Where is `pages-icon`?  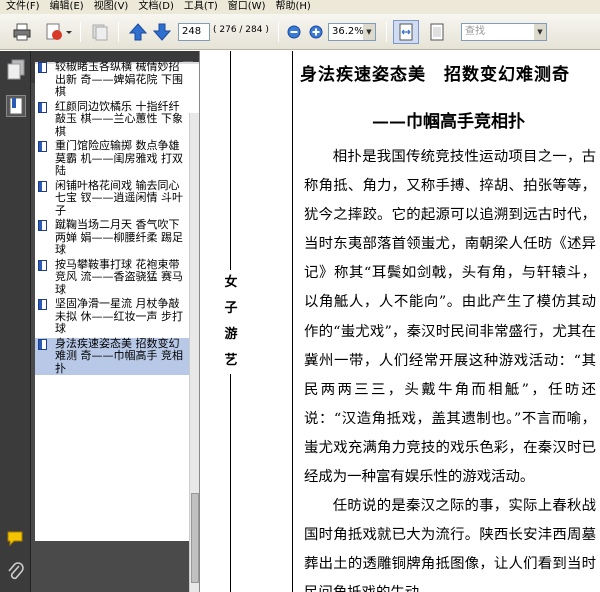 pages-icon is located at coordinates (16, 69).